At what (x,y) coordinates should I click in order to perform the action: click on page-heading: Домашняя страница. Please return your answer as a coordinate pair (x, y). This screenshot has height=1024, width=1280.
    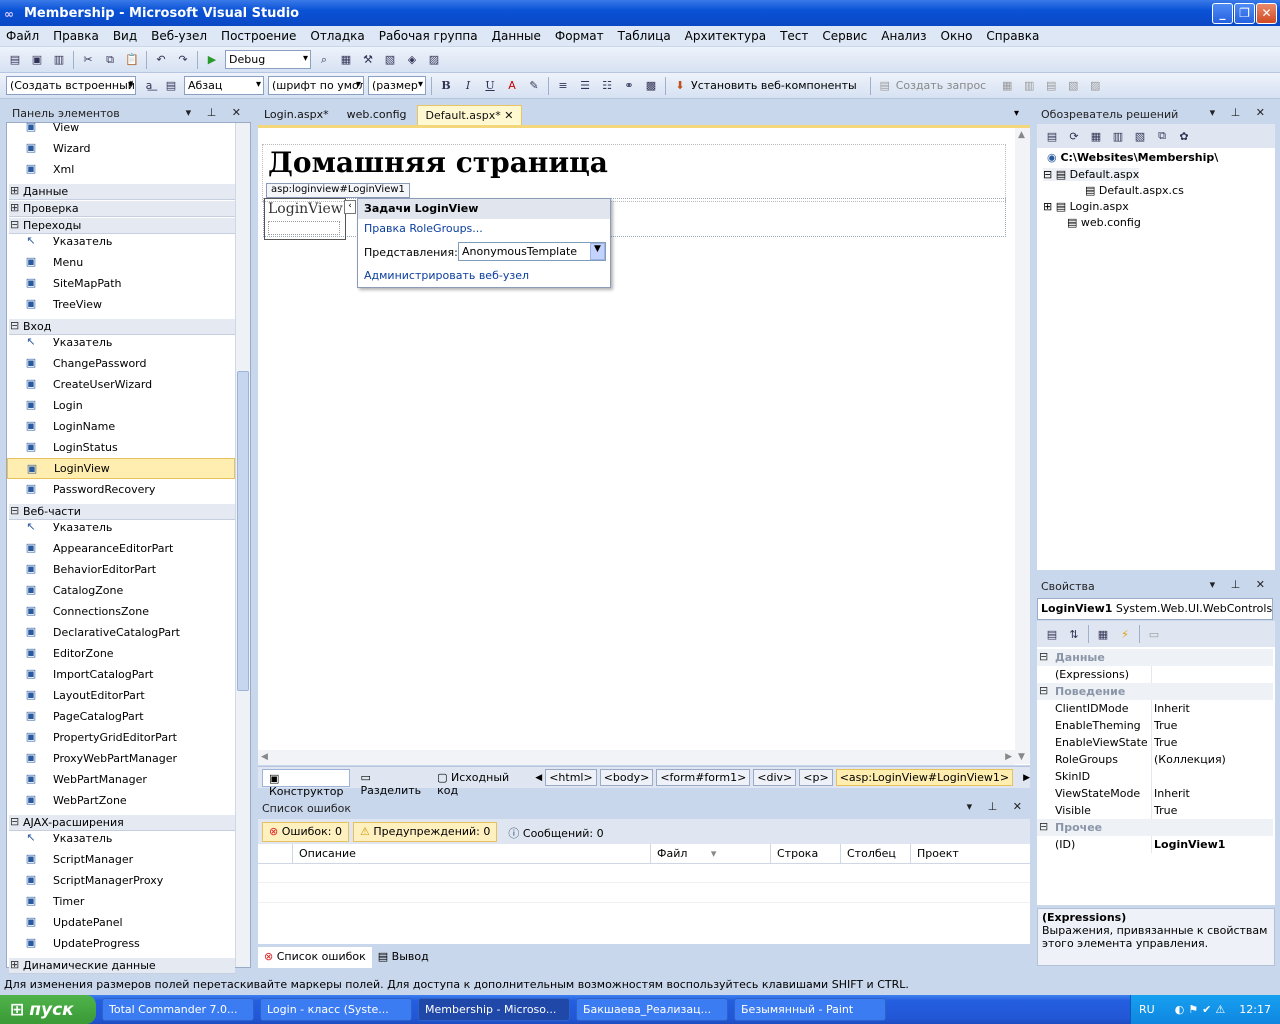
    Looking at the image, I should click on (438, 162).